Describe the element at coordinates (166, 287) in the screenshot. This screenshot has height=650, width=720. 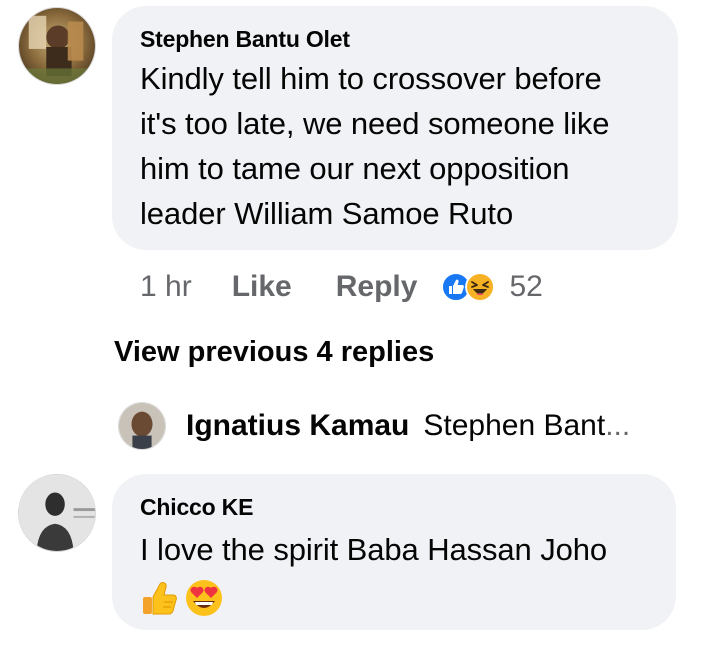
I see `comment-timestamp: 1 hr` at that location.